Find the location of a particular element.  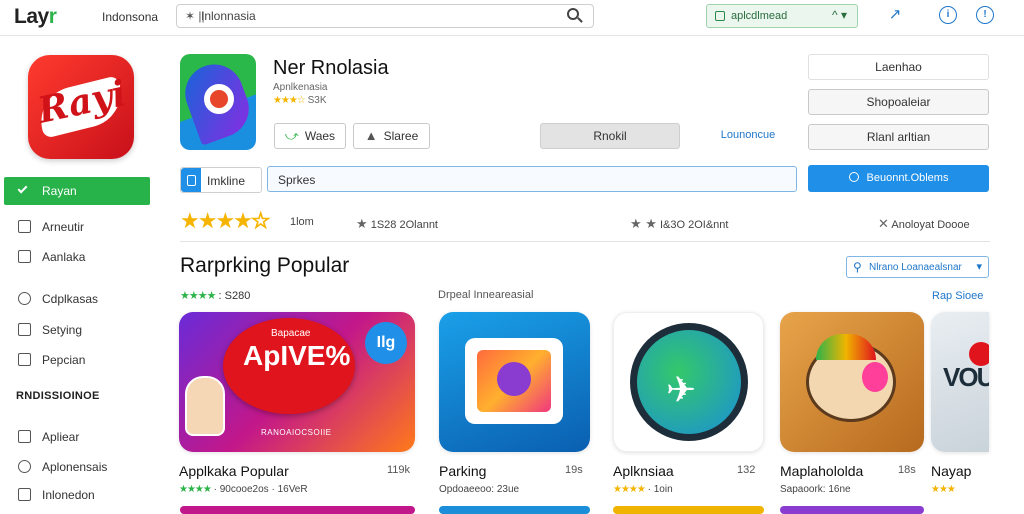

sidebar-item-apliear: Apliear is located at coordinates (77, 437).